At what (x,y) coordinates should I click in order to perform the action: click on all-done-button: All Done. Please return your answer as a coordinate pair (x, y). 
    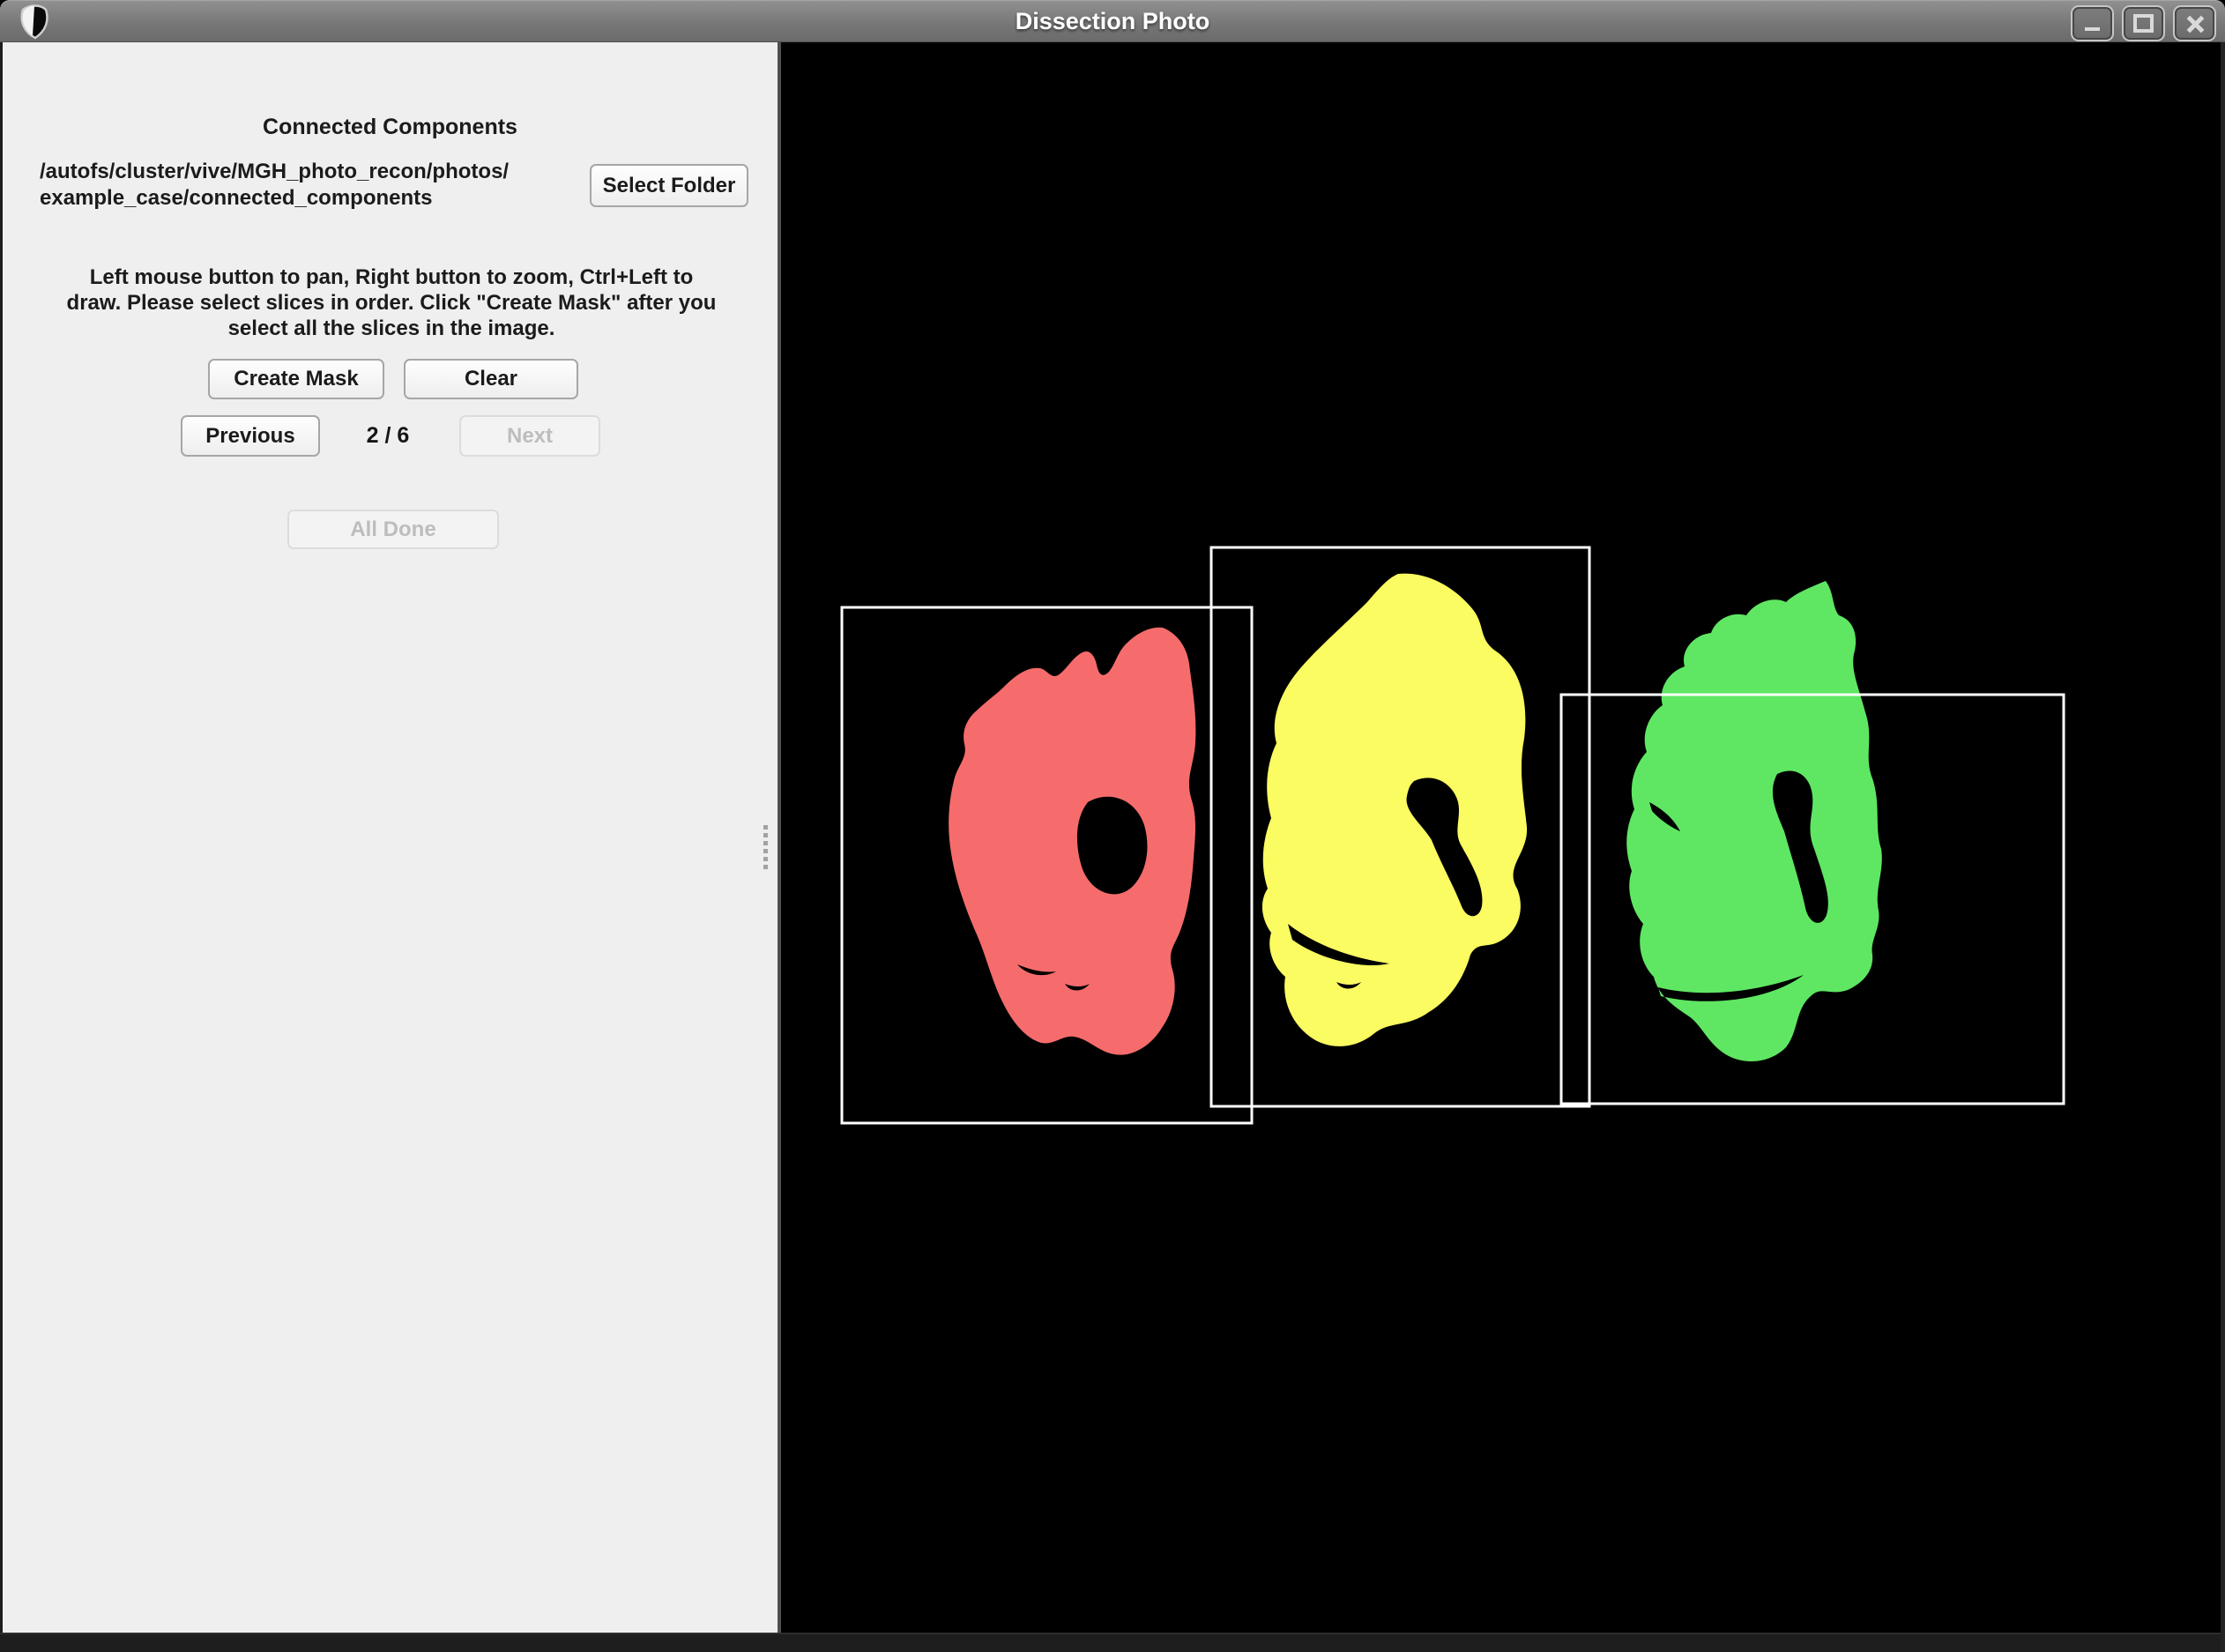
    Looking at the image, I should click on (393, 529).